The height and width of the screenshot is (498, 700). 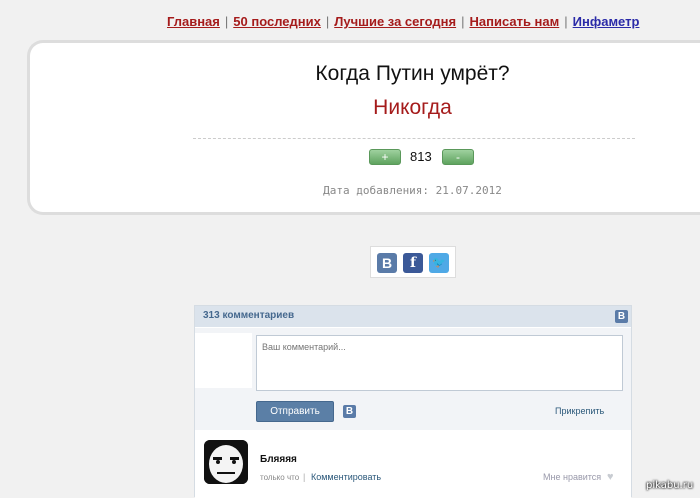 I want to click on nav-link-home: Главная, so click(x=193, y=21).